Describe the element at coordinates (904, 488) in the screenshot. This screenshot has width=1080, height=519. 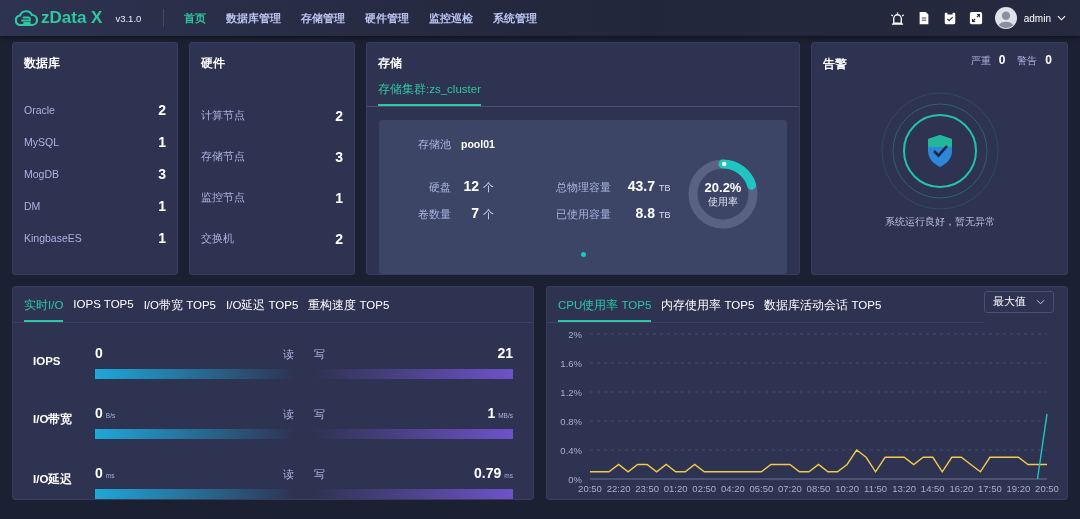
I see `x-tick-label: 13:20` at that location.